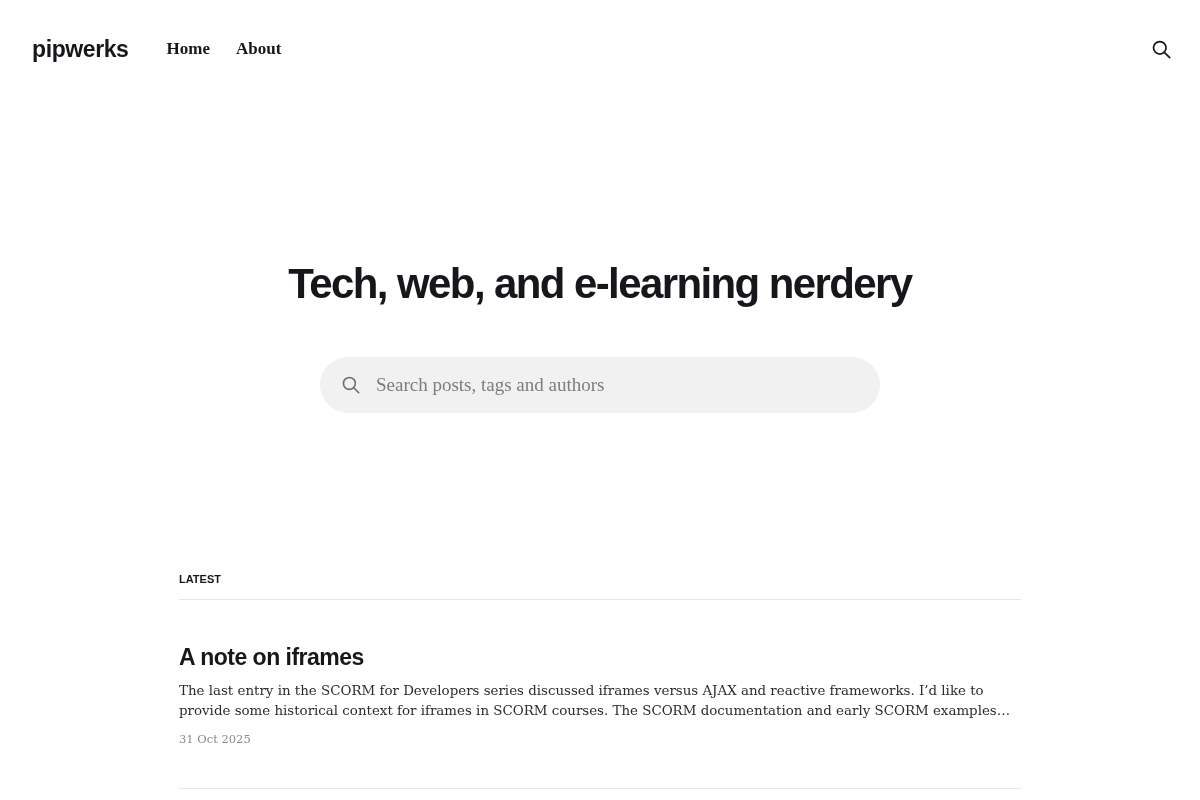  What do you see at coordinates (600, 657) in the screenshot?
I see `post-title: A note on iframes` at bounding box center [600, 657].